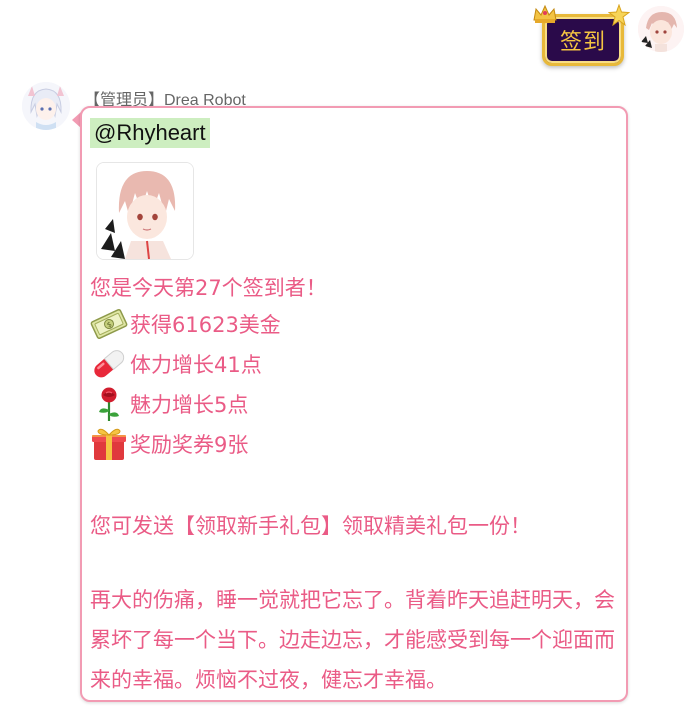 This screenshot has height=725, width=700. What do you see at coordinates (196, 365) in the screenshot?
I see `reward-text-stamina: 体力增长41点` at bounding box center [196, 365].